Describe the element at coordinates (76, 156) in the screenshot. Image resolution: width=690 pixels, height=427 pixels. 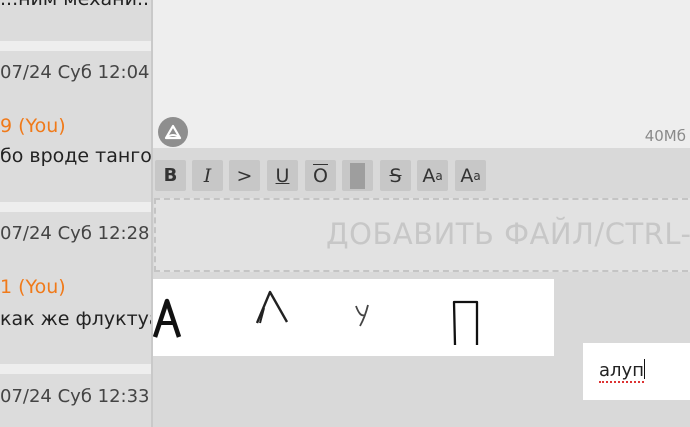
I see `post-text: бо вроде танго` at that location.